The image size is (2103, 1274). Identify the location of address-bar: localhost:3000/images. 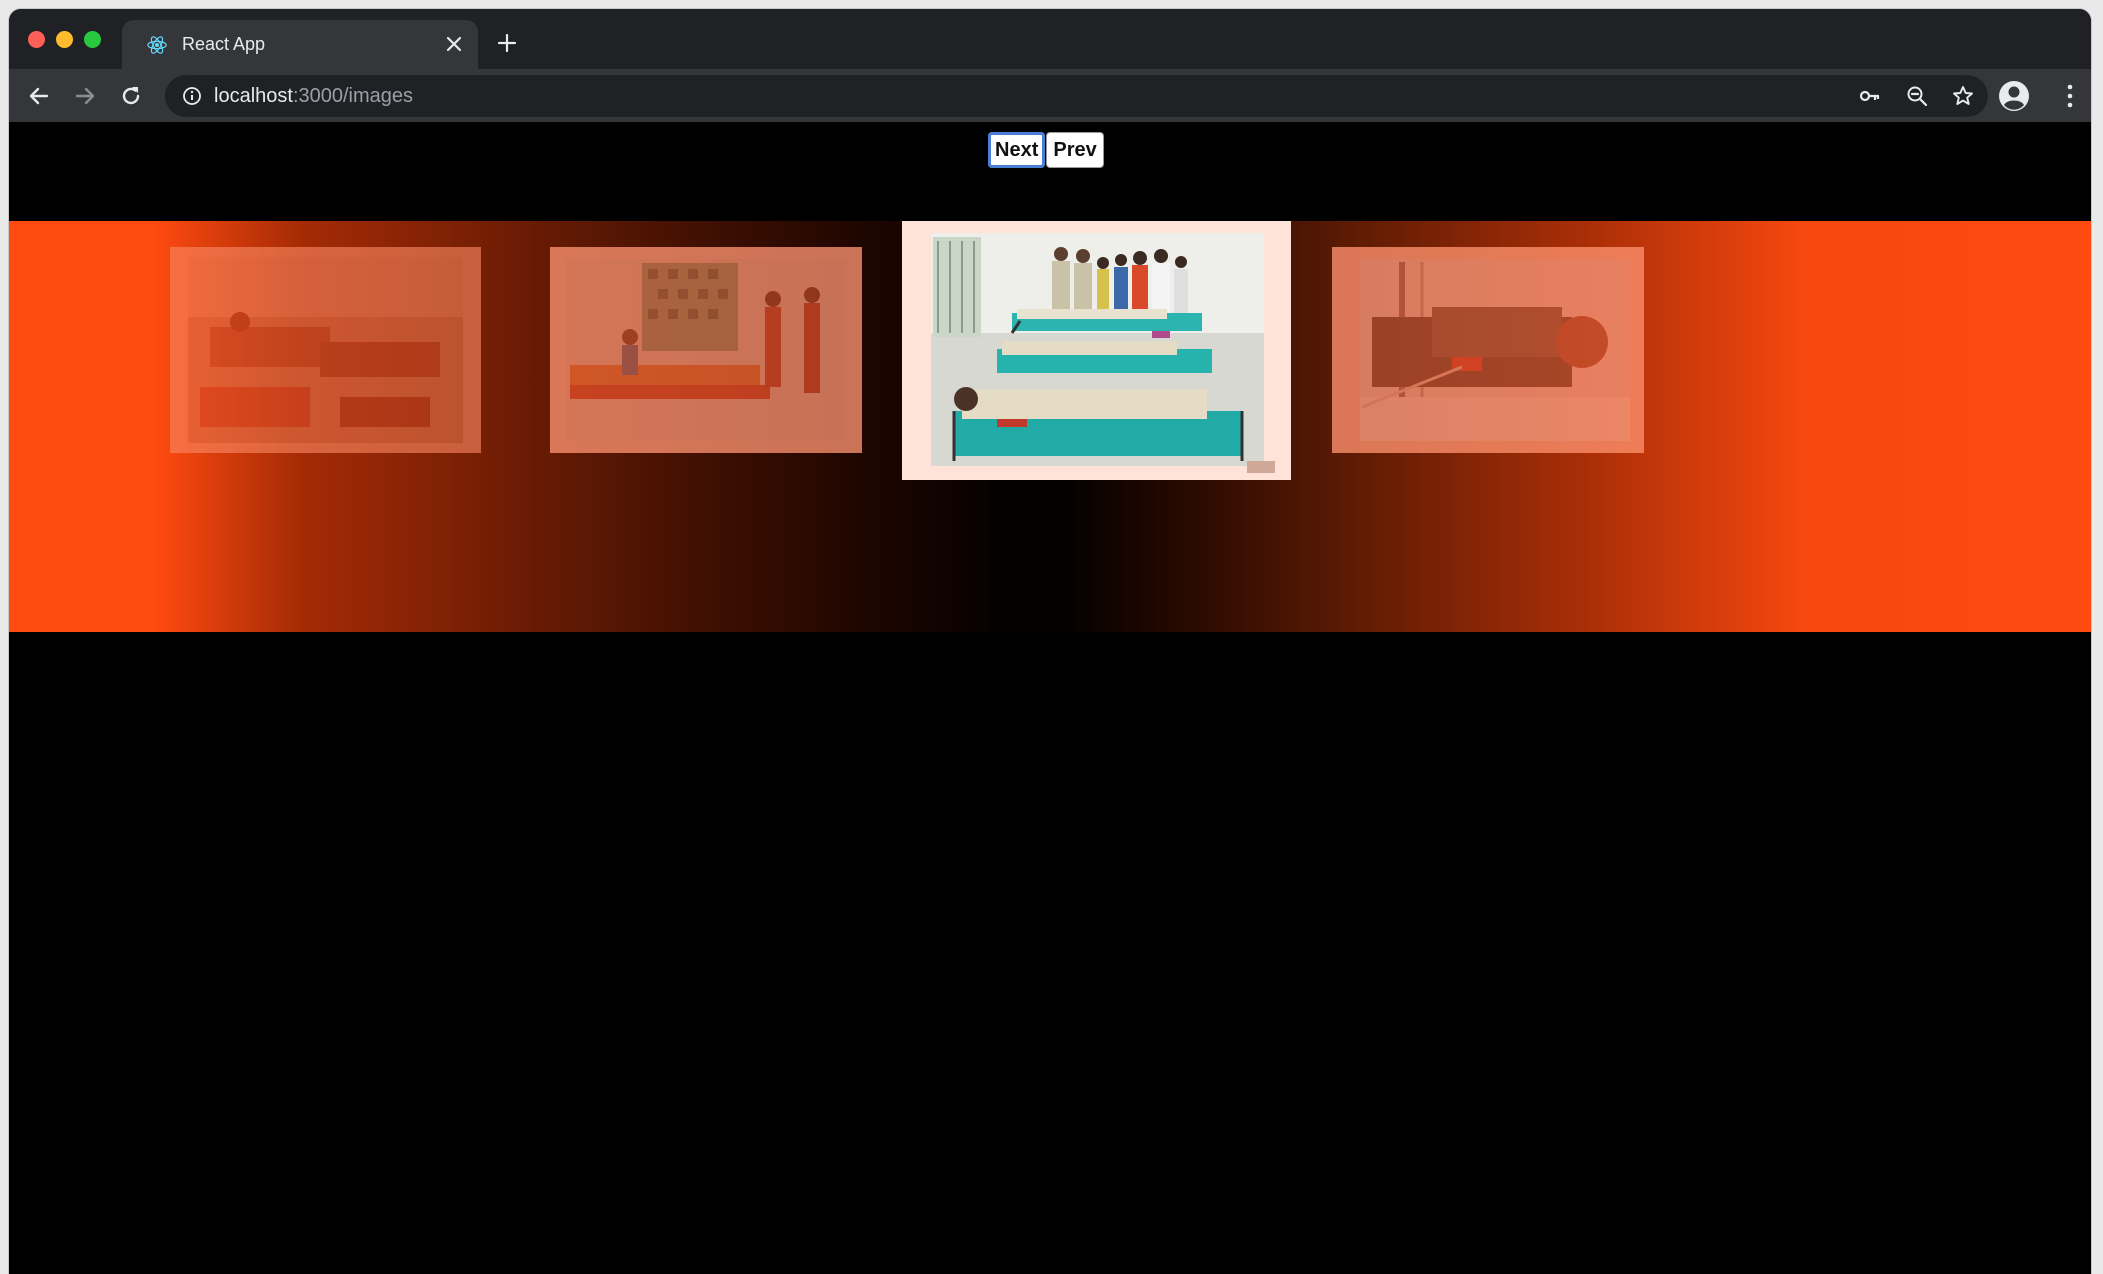
(1076, 96).